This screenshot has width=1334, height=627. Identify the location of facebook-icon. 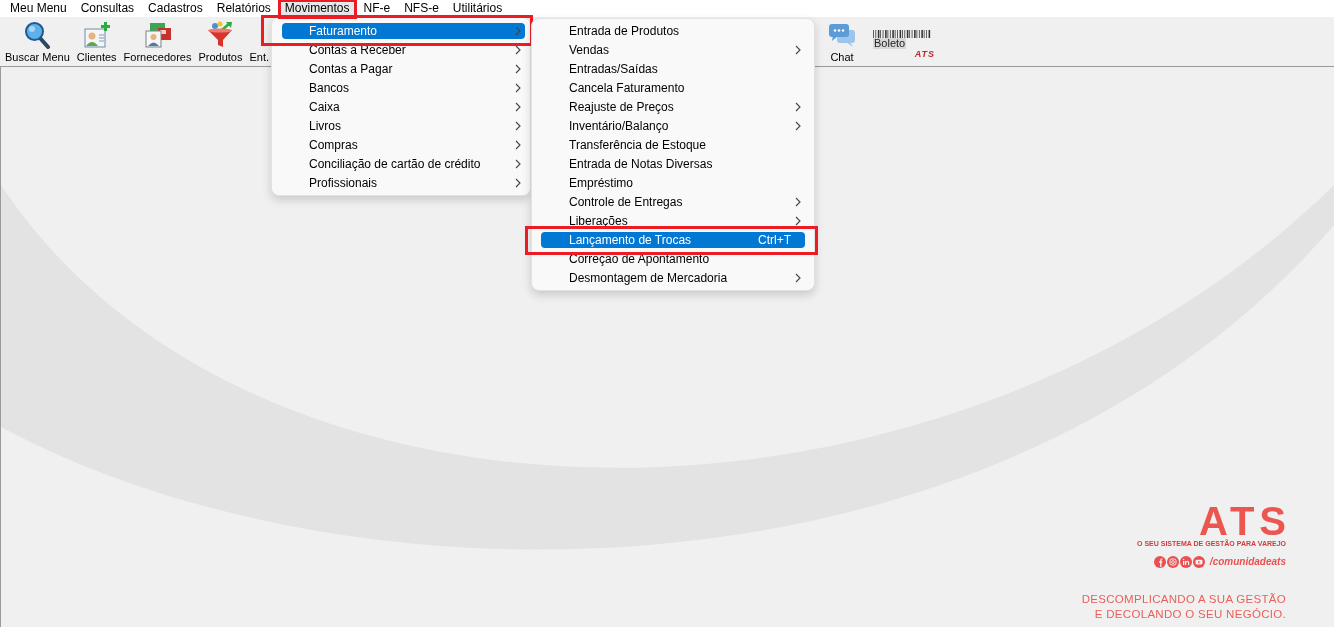
(1159, 562).